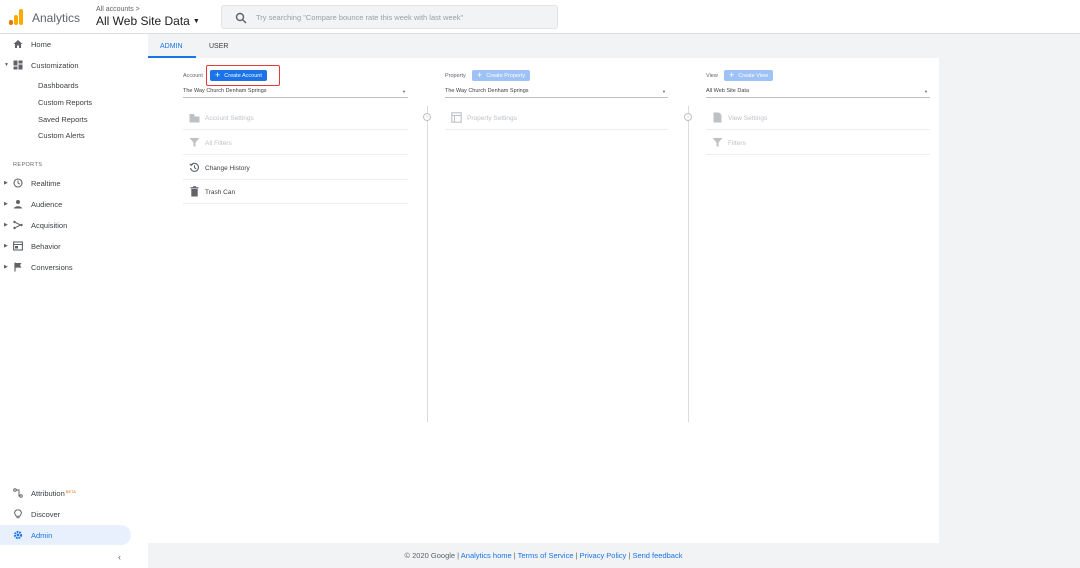 Image resolution: width=1080 pixels, height=568 pixels. Describe the element at coordinates (401, 17) in the screenshot. I see `search-input` at that location.